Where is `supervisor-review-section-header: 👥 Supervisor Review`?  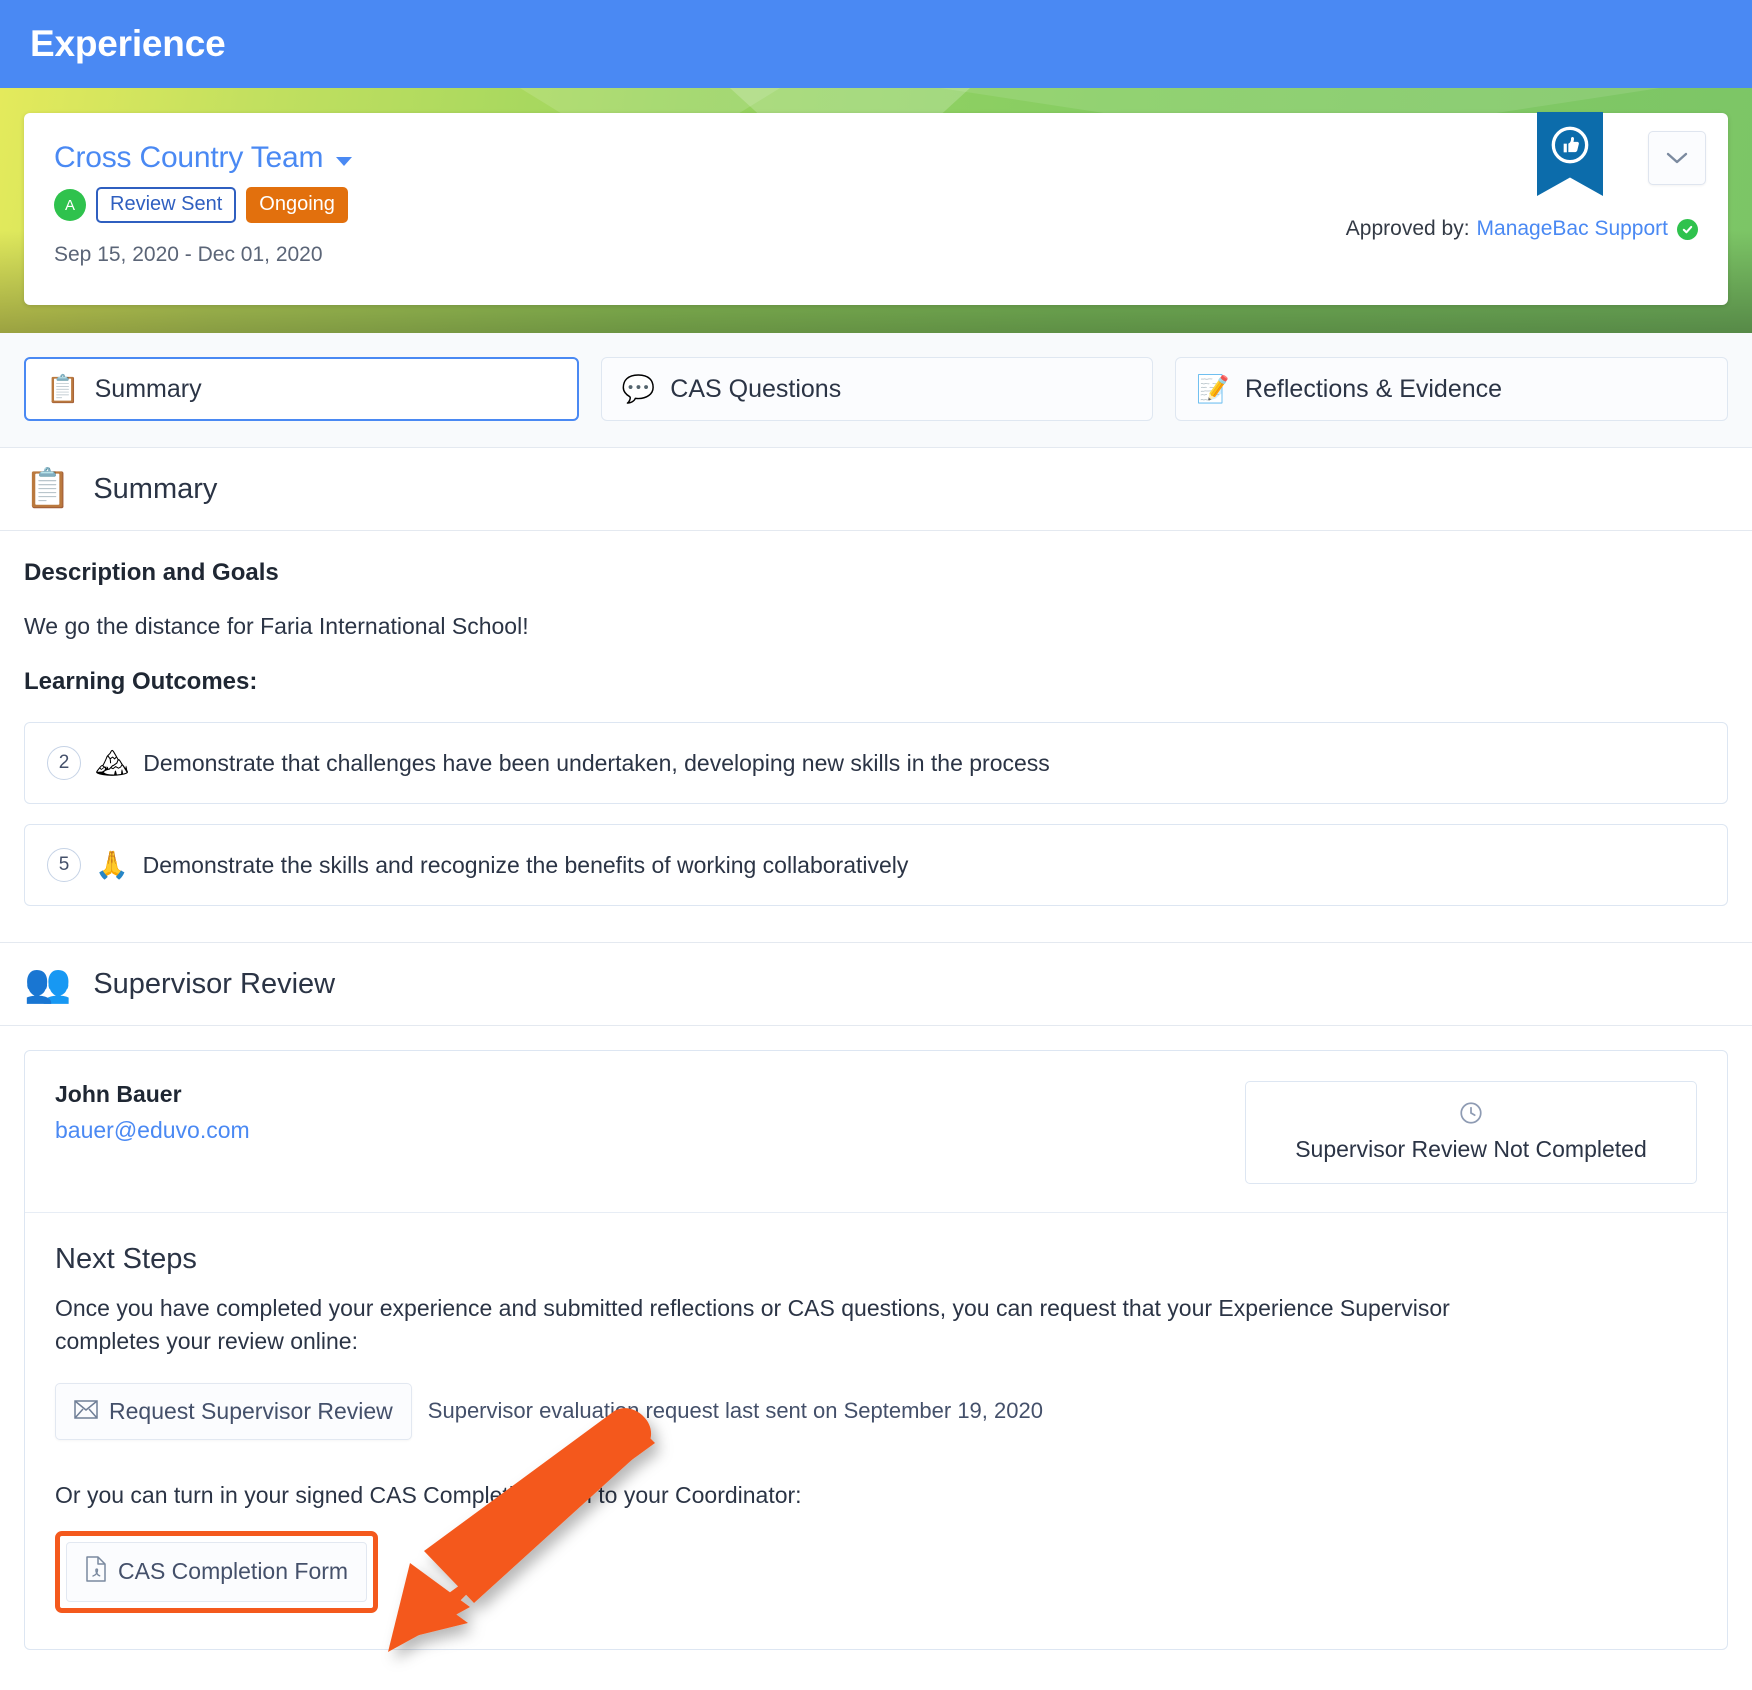
supervisor-review-section-header: 👥 Supervisor Review is located at coordinates (876, 984).